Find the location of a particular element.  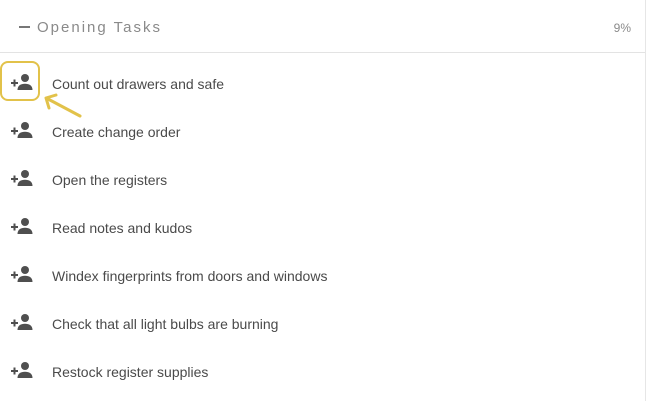

task-row: Read notes and kudos is located at coordinates (322, 228).